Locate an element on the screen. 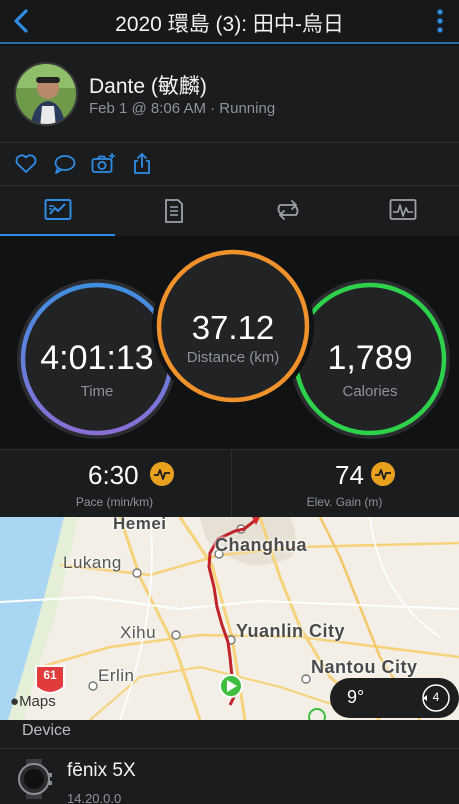 This screenshot has height=804, width=459. more-vertical-icon is located at coordinates (440, 21).